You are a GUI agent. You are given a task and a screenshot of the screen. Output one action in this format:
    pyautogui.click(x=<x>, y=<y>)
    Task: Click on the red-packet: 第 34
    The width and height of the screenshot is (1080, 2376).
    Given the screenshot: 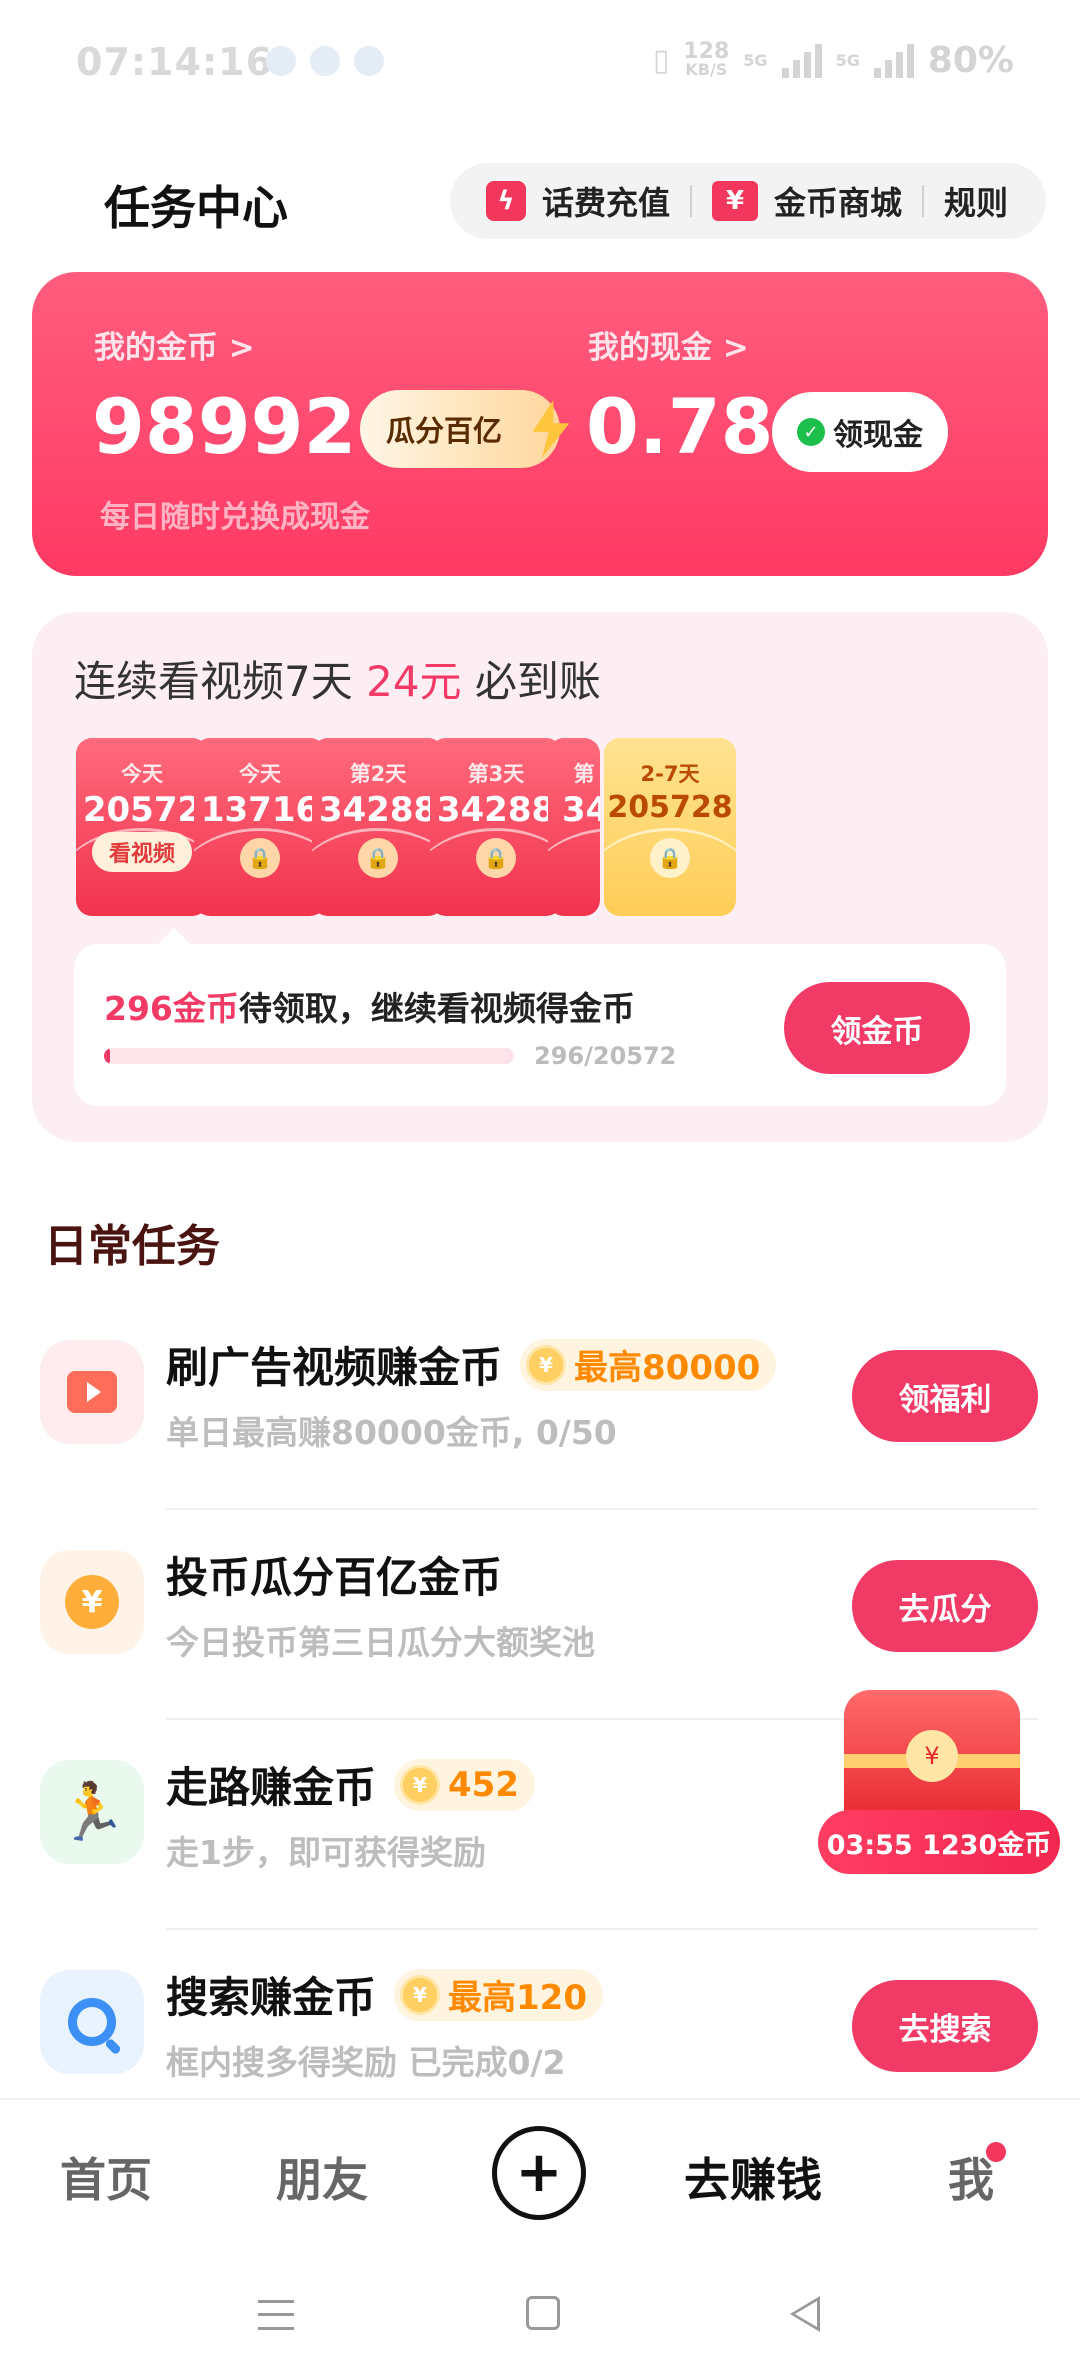 What is the action you would take?
    pyautogui.click(x=574, y=827)
    